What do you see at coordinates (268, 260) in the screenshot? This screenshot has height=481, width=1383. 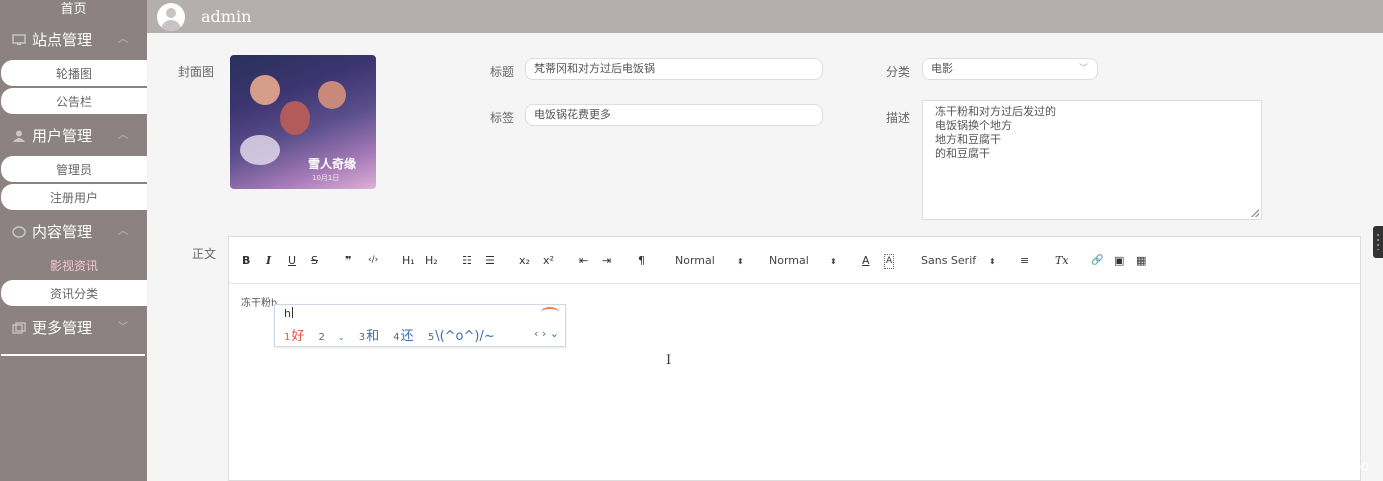 I see `italic-button: I` at bounding box center [268, 260].